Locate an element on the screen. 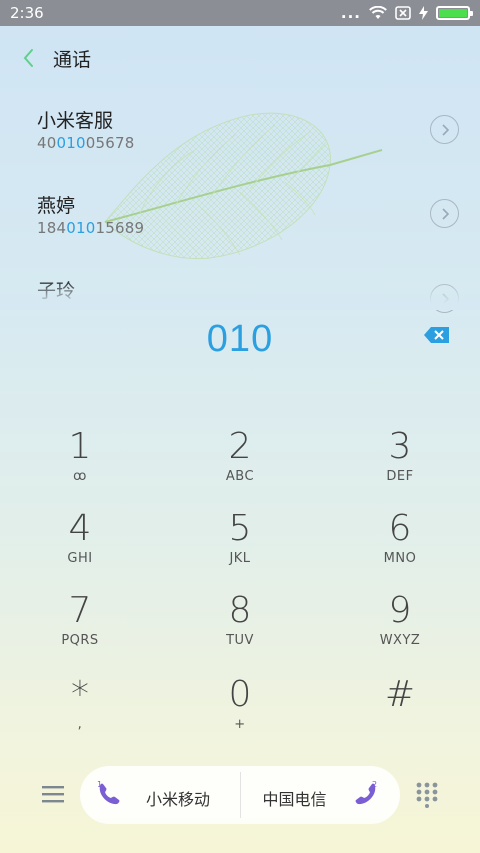  backspace-icon is located at coordinates (436, 335).